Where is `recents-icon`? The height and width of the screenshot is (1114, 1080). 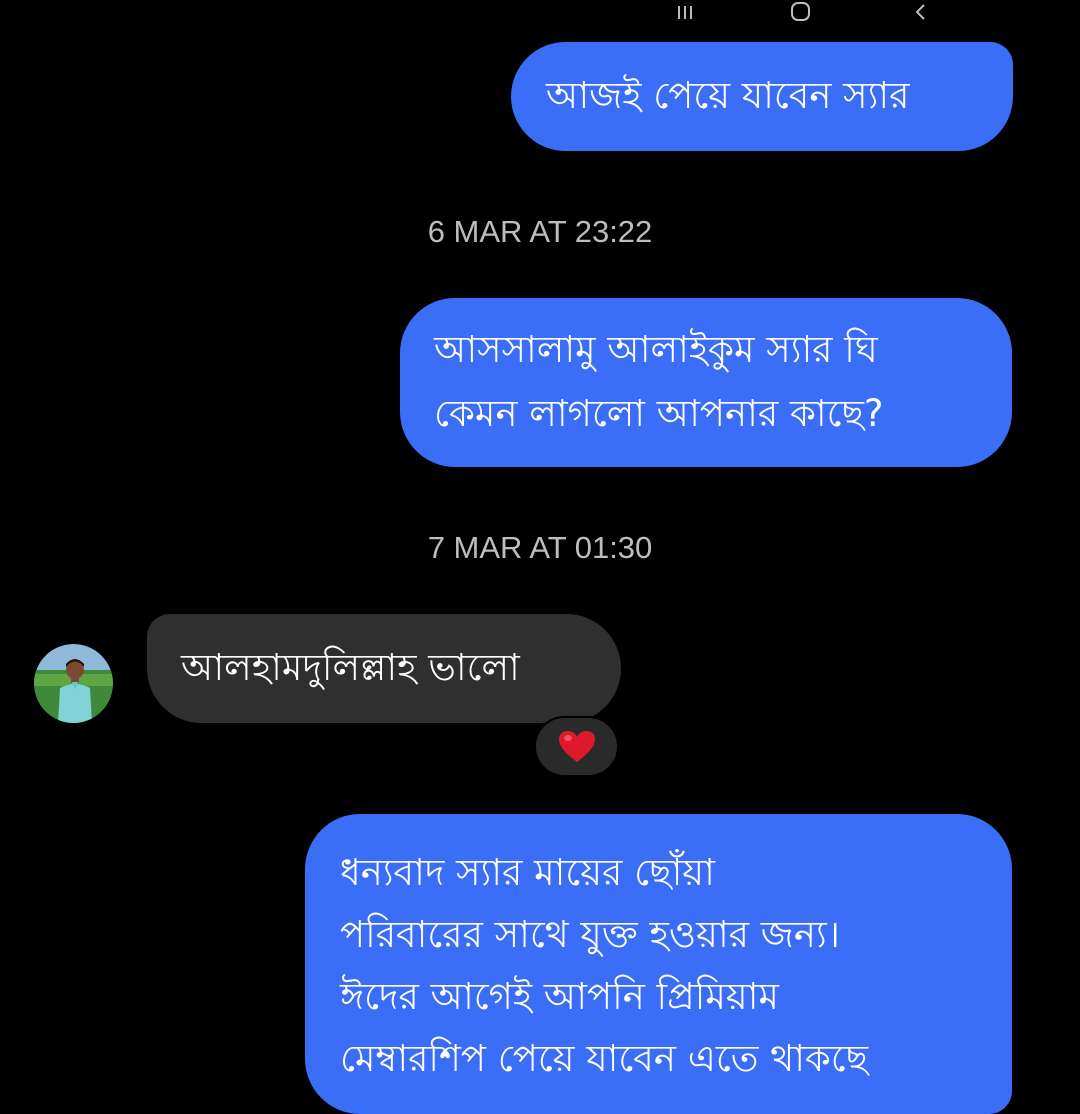 recents-icon is located at coordinates (685, 12).